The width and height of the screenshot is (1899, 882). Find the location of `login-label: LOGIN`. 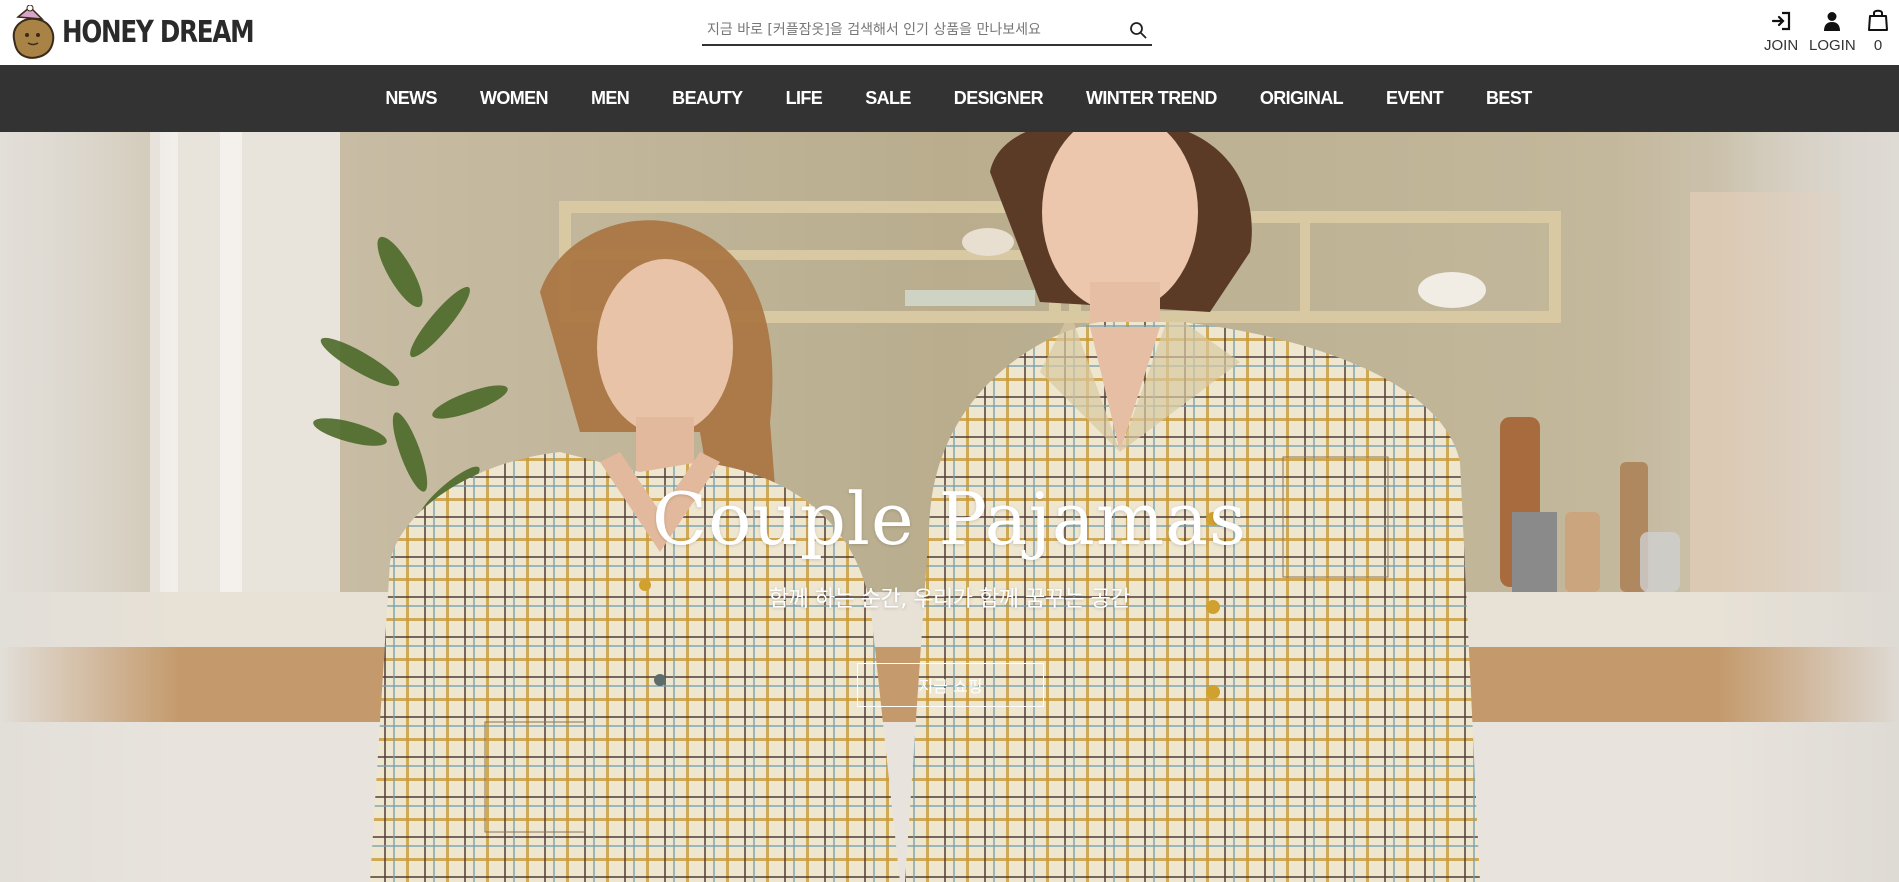

login-label: LOGIN is located at coordinates (1832, 45).